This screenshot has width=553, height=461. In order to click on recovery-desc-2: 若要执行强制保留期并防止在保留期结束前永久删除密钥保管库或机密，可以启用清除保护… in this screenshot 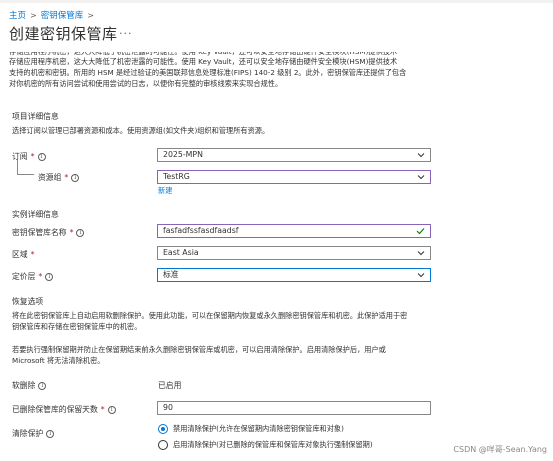, I will do `click(199, 355)`.